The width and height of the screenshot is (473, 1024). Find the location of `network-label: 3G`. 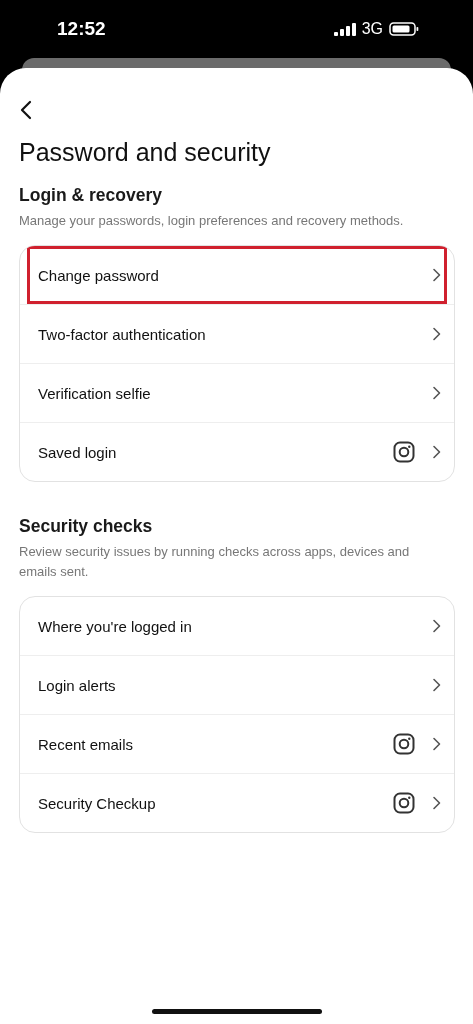

network-label: 3G is located at coordinates (372, 29).